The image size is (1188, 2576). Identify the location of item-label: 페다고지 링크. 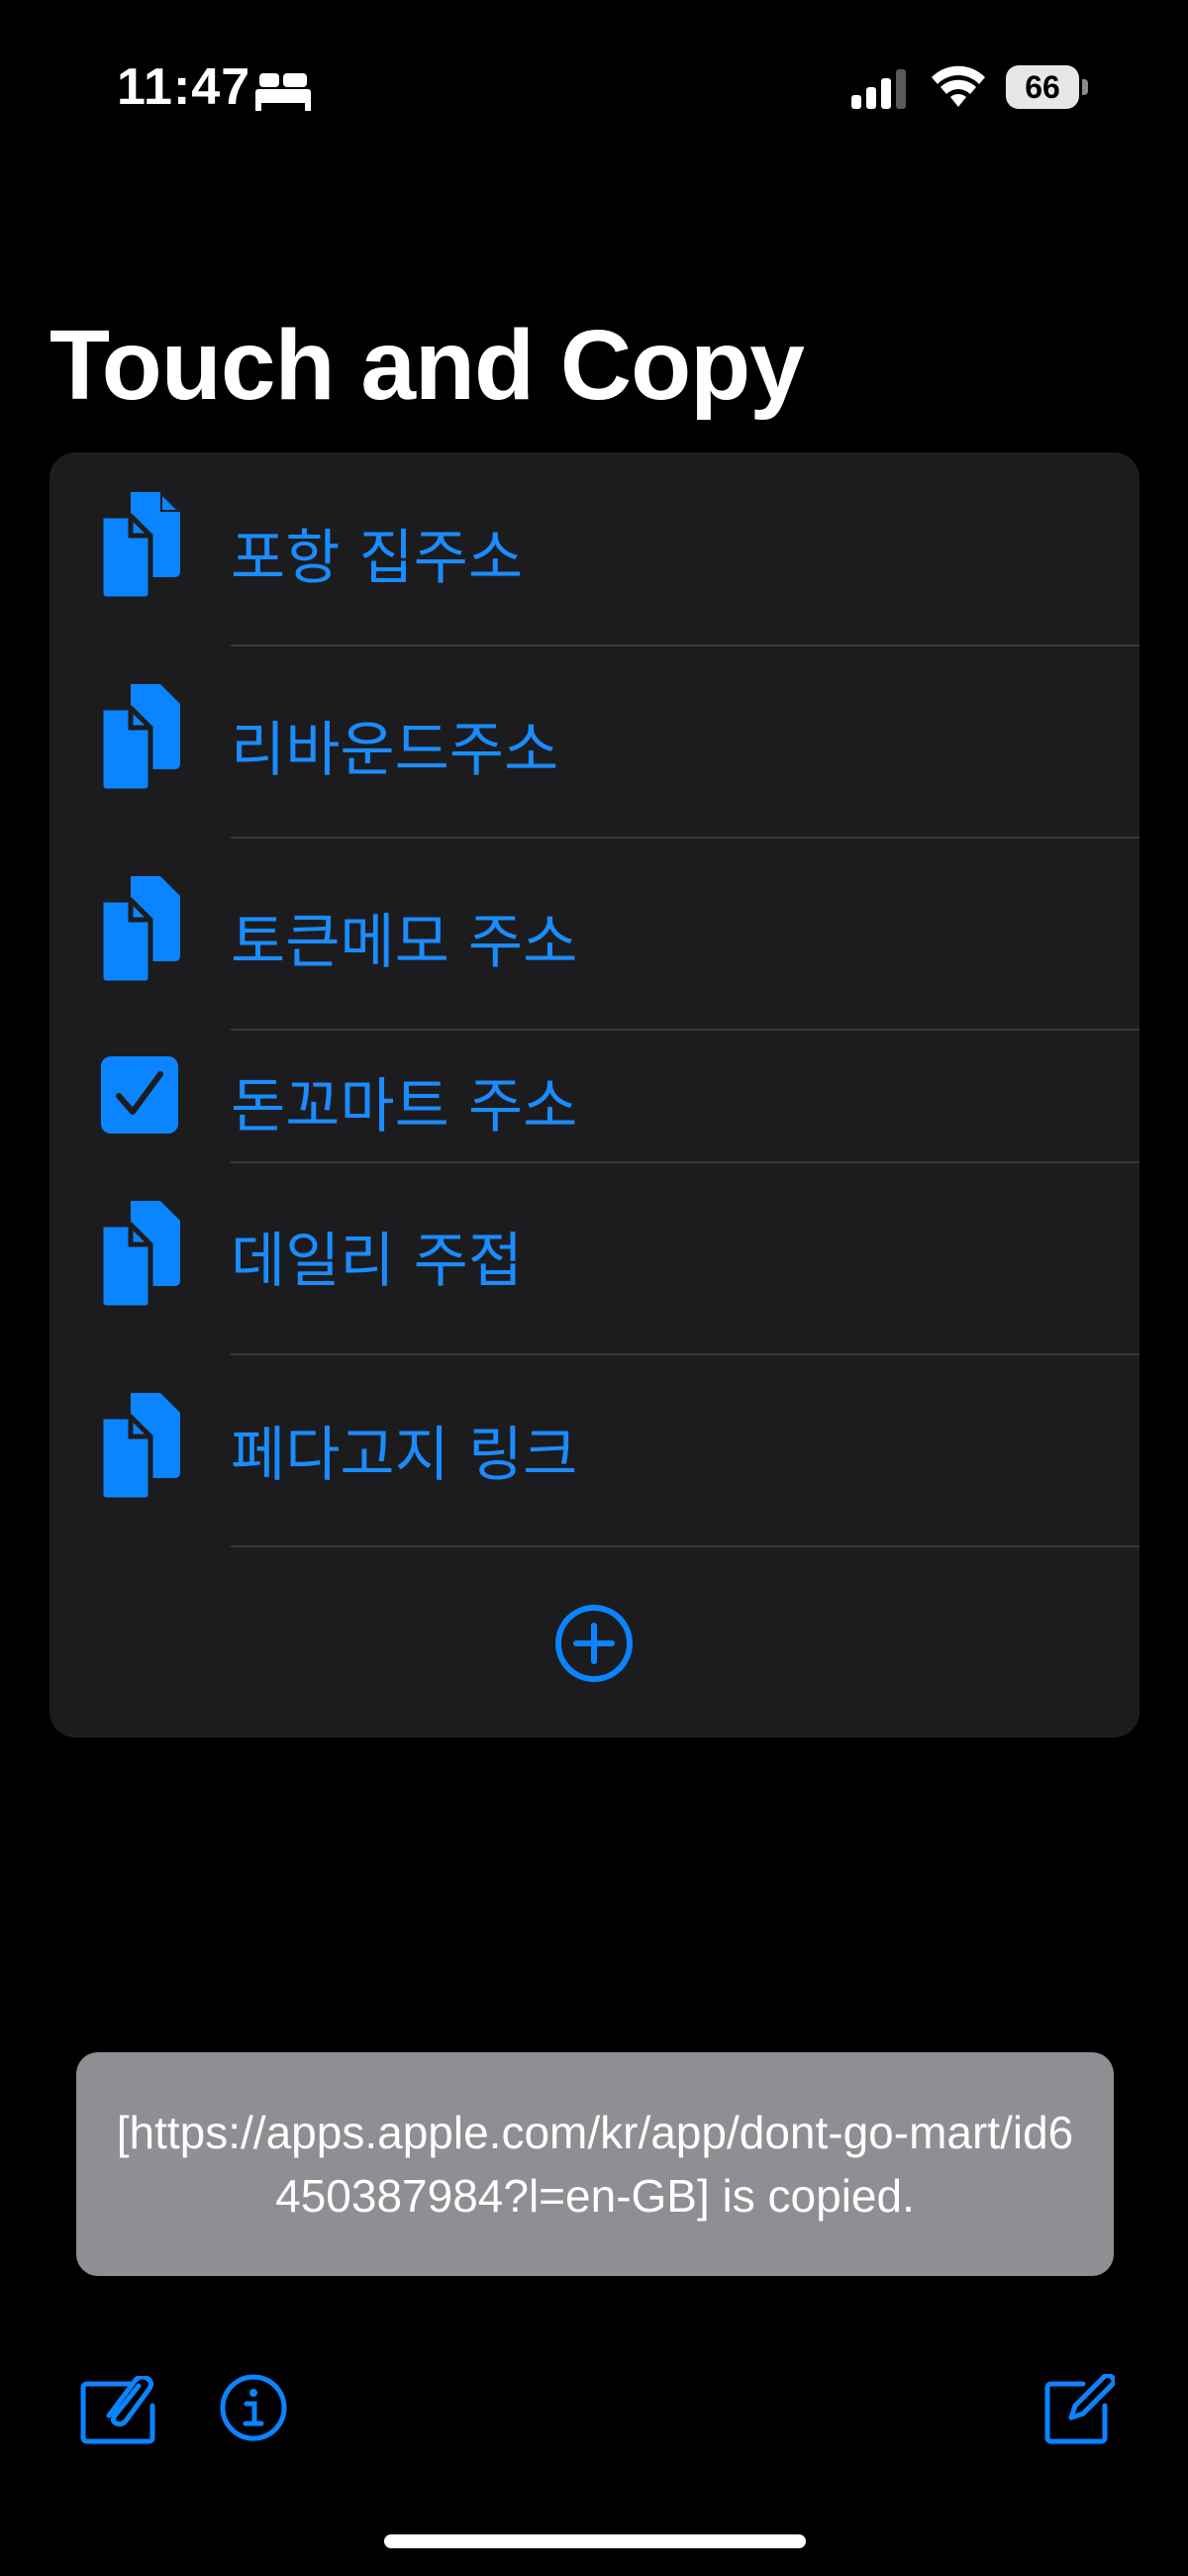
(404, 1456).